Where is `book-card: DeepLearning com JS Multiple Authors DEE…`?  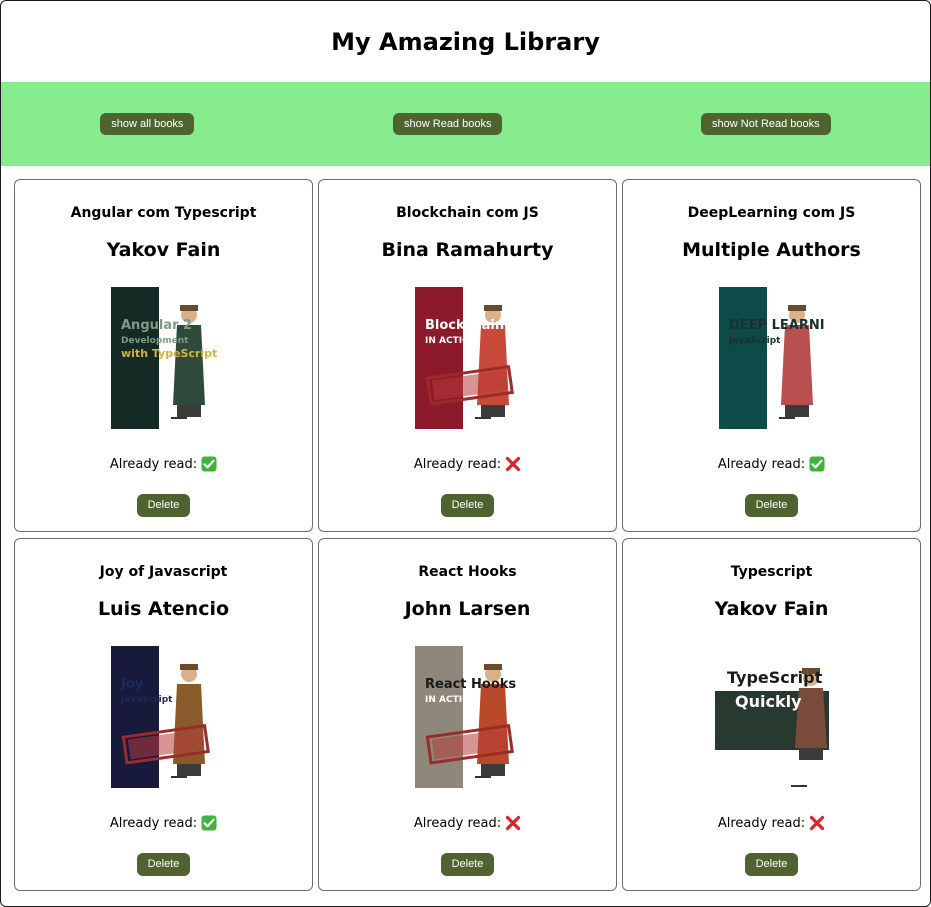 book-card: DeepLearning com JS Multiple Authors DEE… is located at coordinates (771, 355).